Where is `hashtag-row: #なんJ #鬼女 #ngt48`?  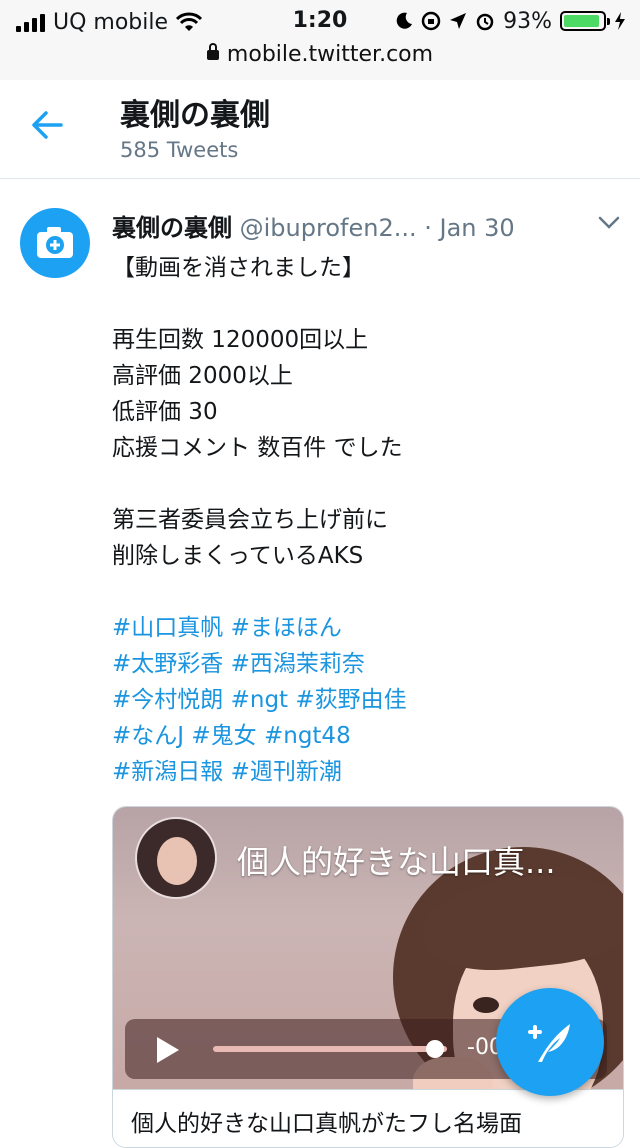 hashtag-row: #なんJ #鬼女 #ngt48 is located at coordinates (362, 736).